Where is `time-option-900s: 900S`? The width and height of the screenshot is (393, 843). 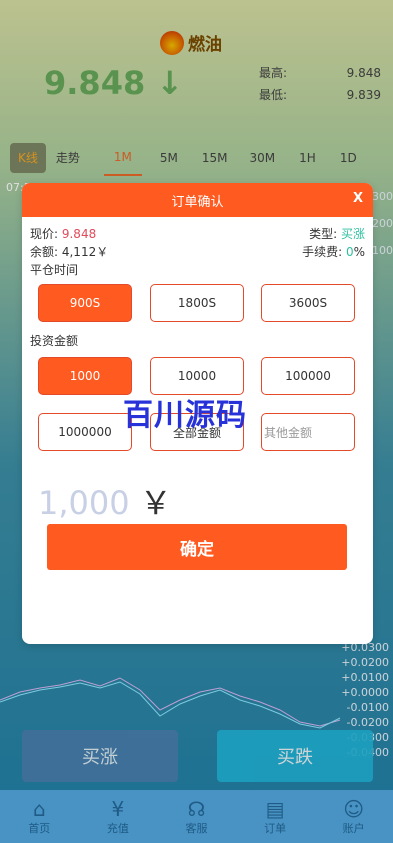
time-option-900s: 900S is located at coordinates (85, 303).